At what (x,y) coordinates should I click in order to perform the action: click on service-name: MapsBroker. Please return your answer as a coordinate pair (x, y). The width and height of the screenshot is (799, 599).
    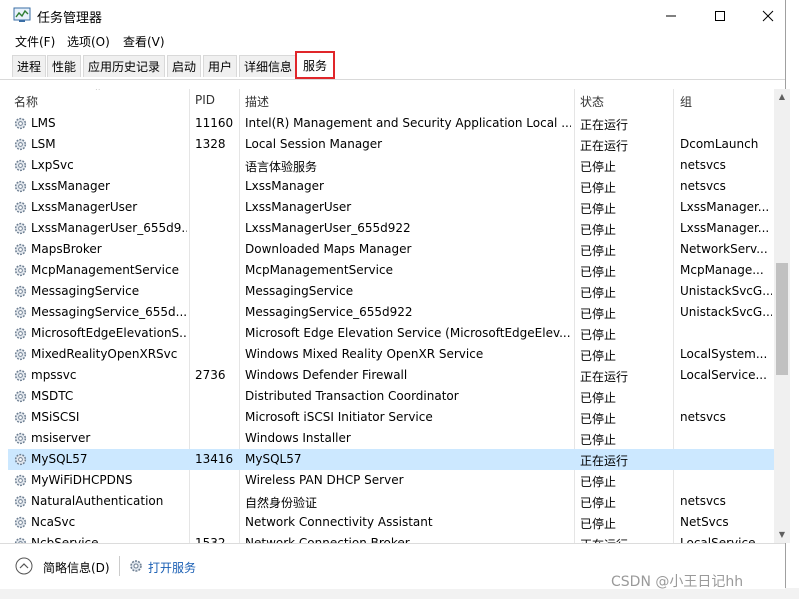
    Looking at the image, I should click on (66, 249).